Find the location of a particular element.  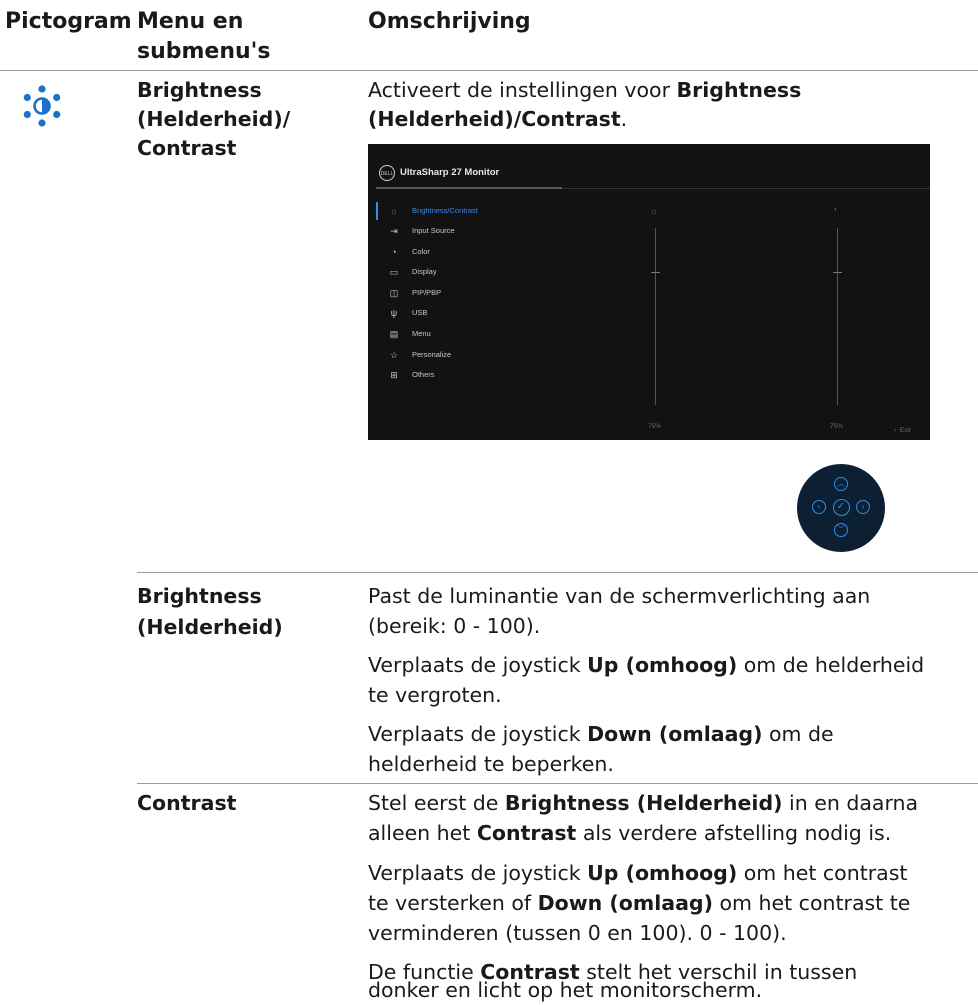

brightness-label-line1: Brightness is located at coordinates (199, 596).